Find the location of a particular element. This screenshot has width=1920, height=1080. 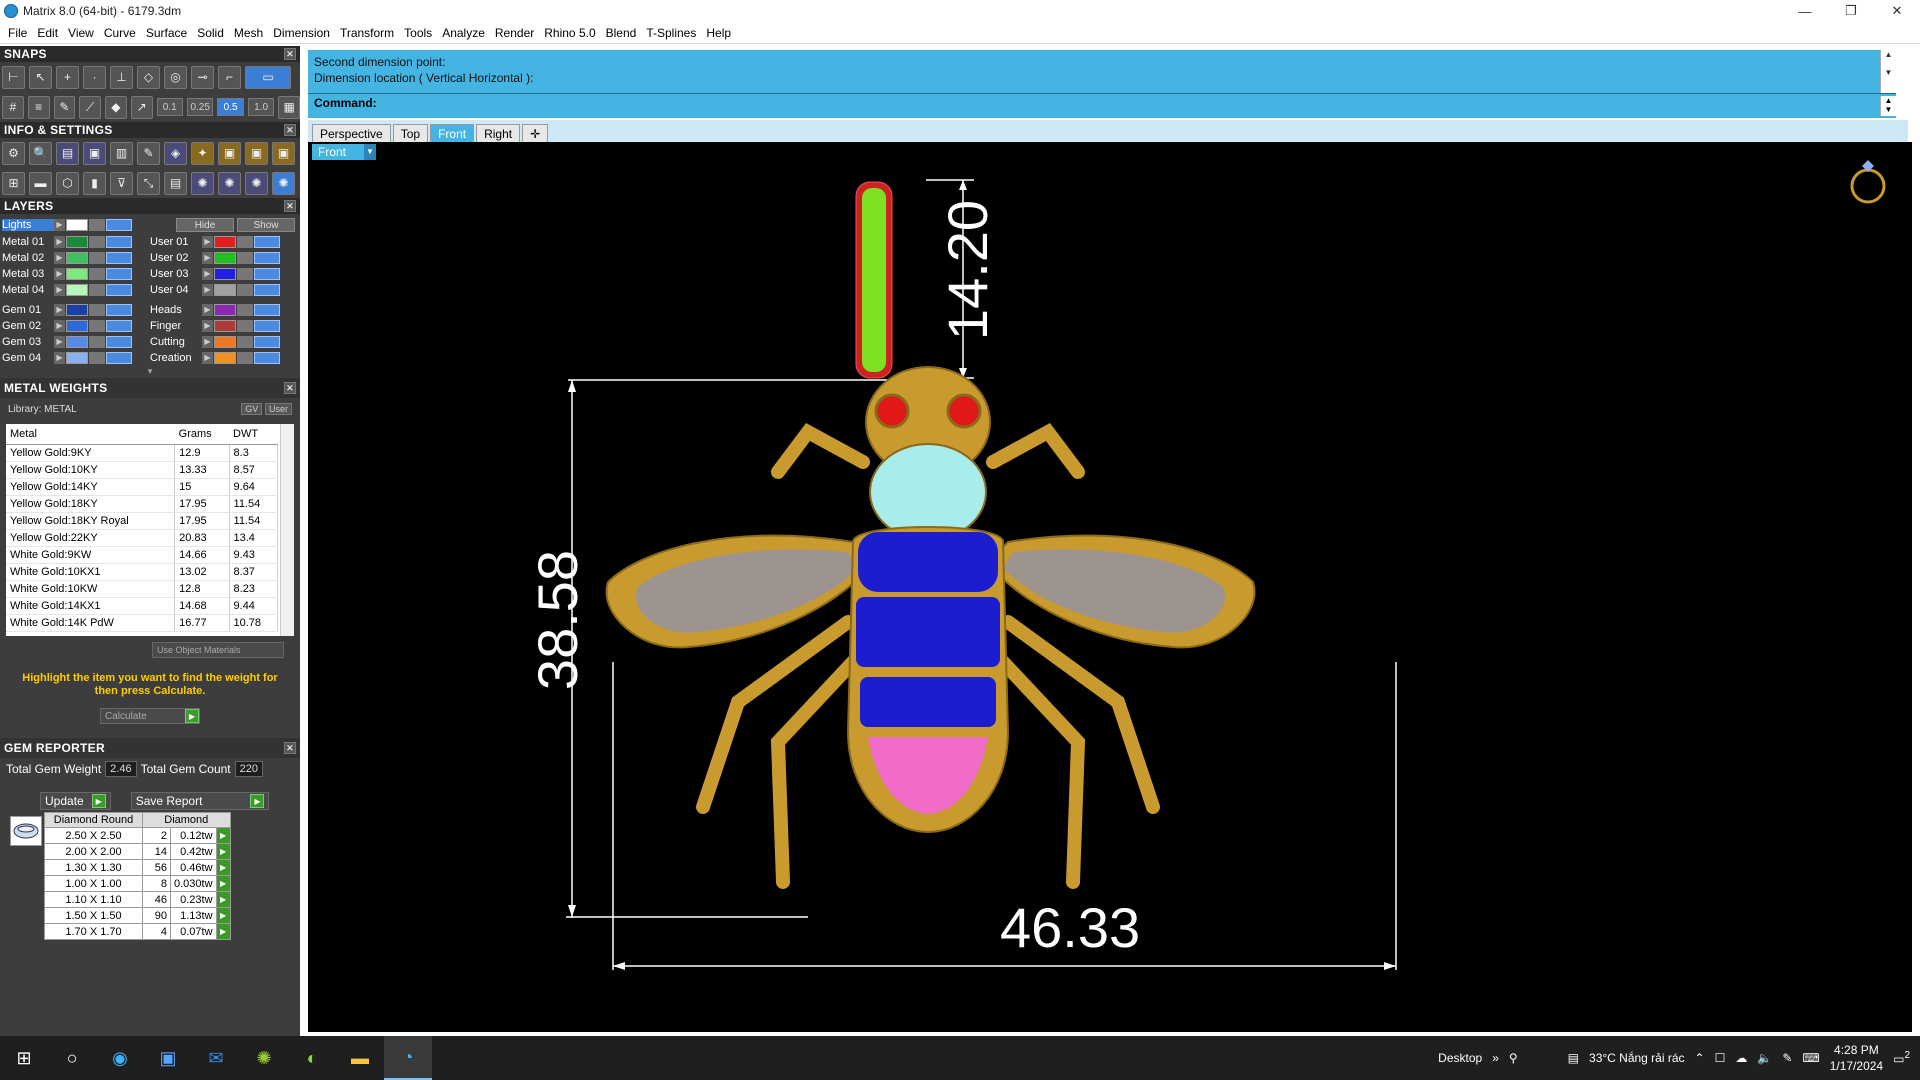

stack-icon: ▤ is located at coordinates (67, 153).